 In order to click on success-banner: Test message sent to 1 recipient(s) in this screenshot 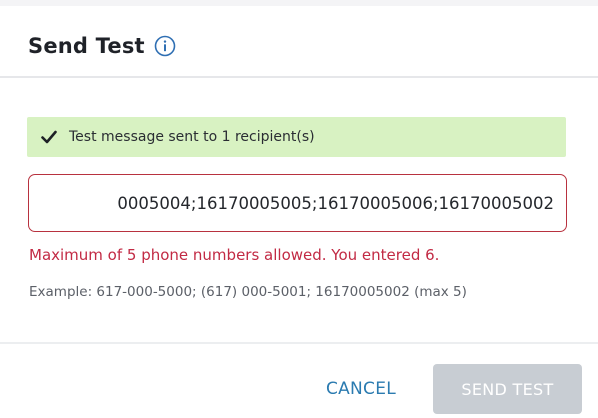, I will do `click(296, 137)`.